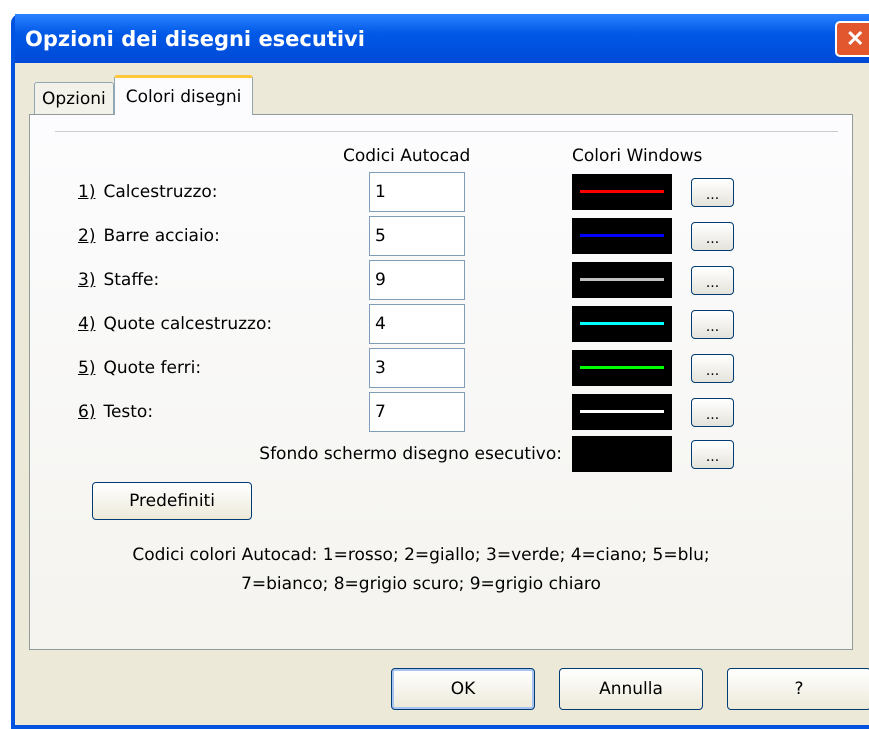  What do you see at coordinates (631, 689) in the screenshot?
I see `dialog-button: Annulla` at bounding box center [631, 689].